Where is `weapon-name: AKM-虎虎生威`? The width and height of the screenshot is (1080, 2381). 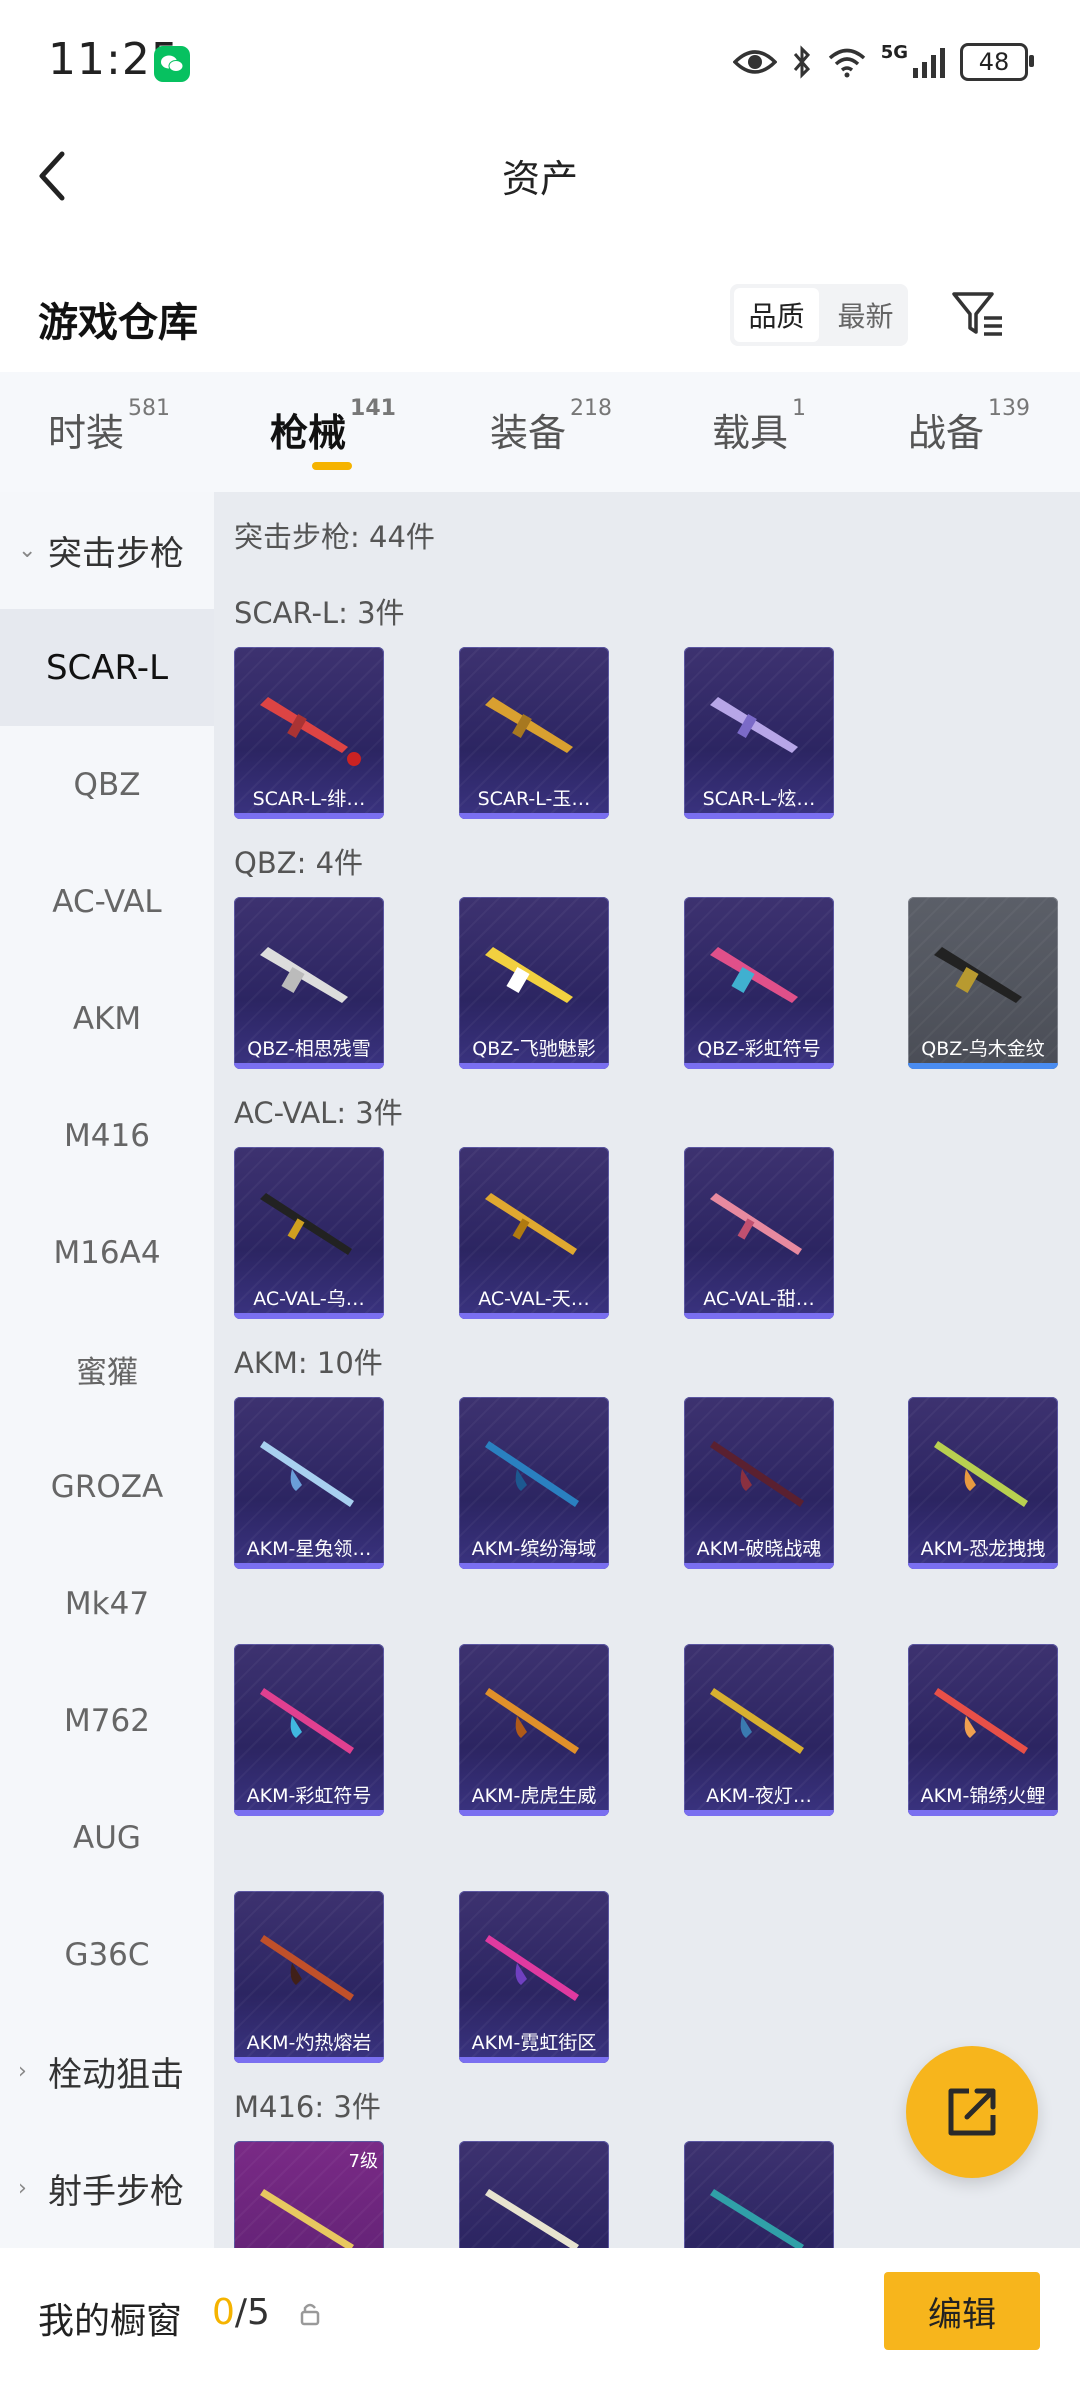
weapon-name: AKM-虎虎生威 is located at coordinates (534, 1796).